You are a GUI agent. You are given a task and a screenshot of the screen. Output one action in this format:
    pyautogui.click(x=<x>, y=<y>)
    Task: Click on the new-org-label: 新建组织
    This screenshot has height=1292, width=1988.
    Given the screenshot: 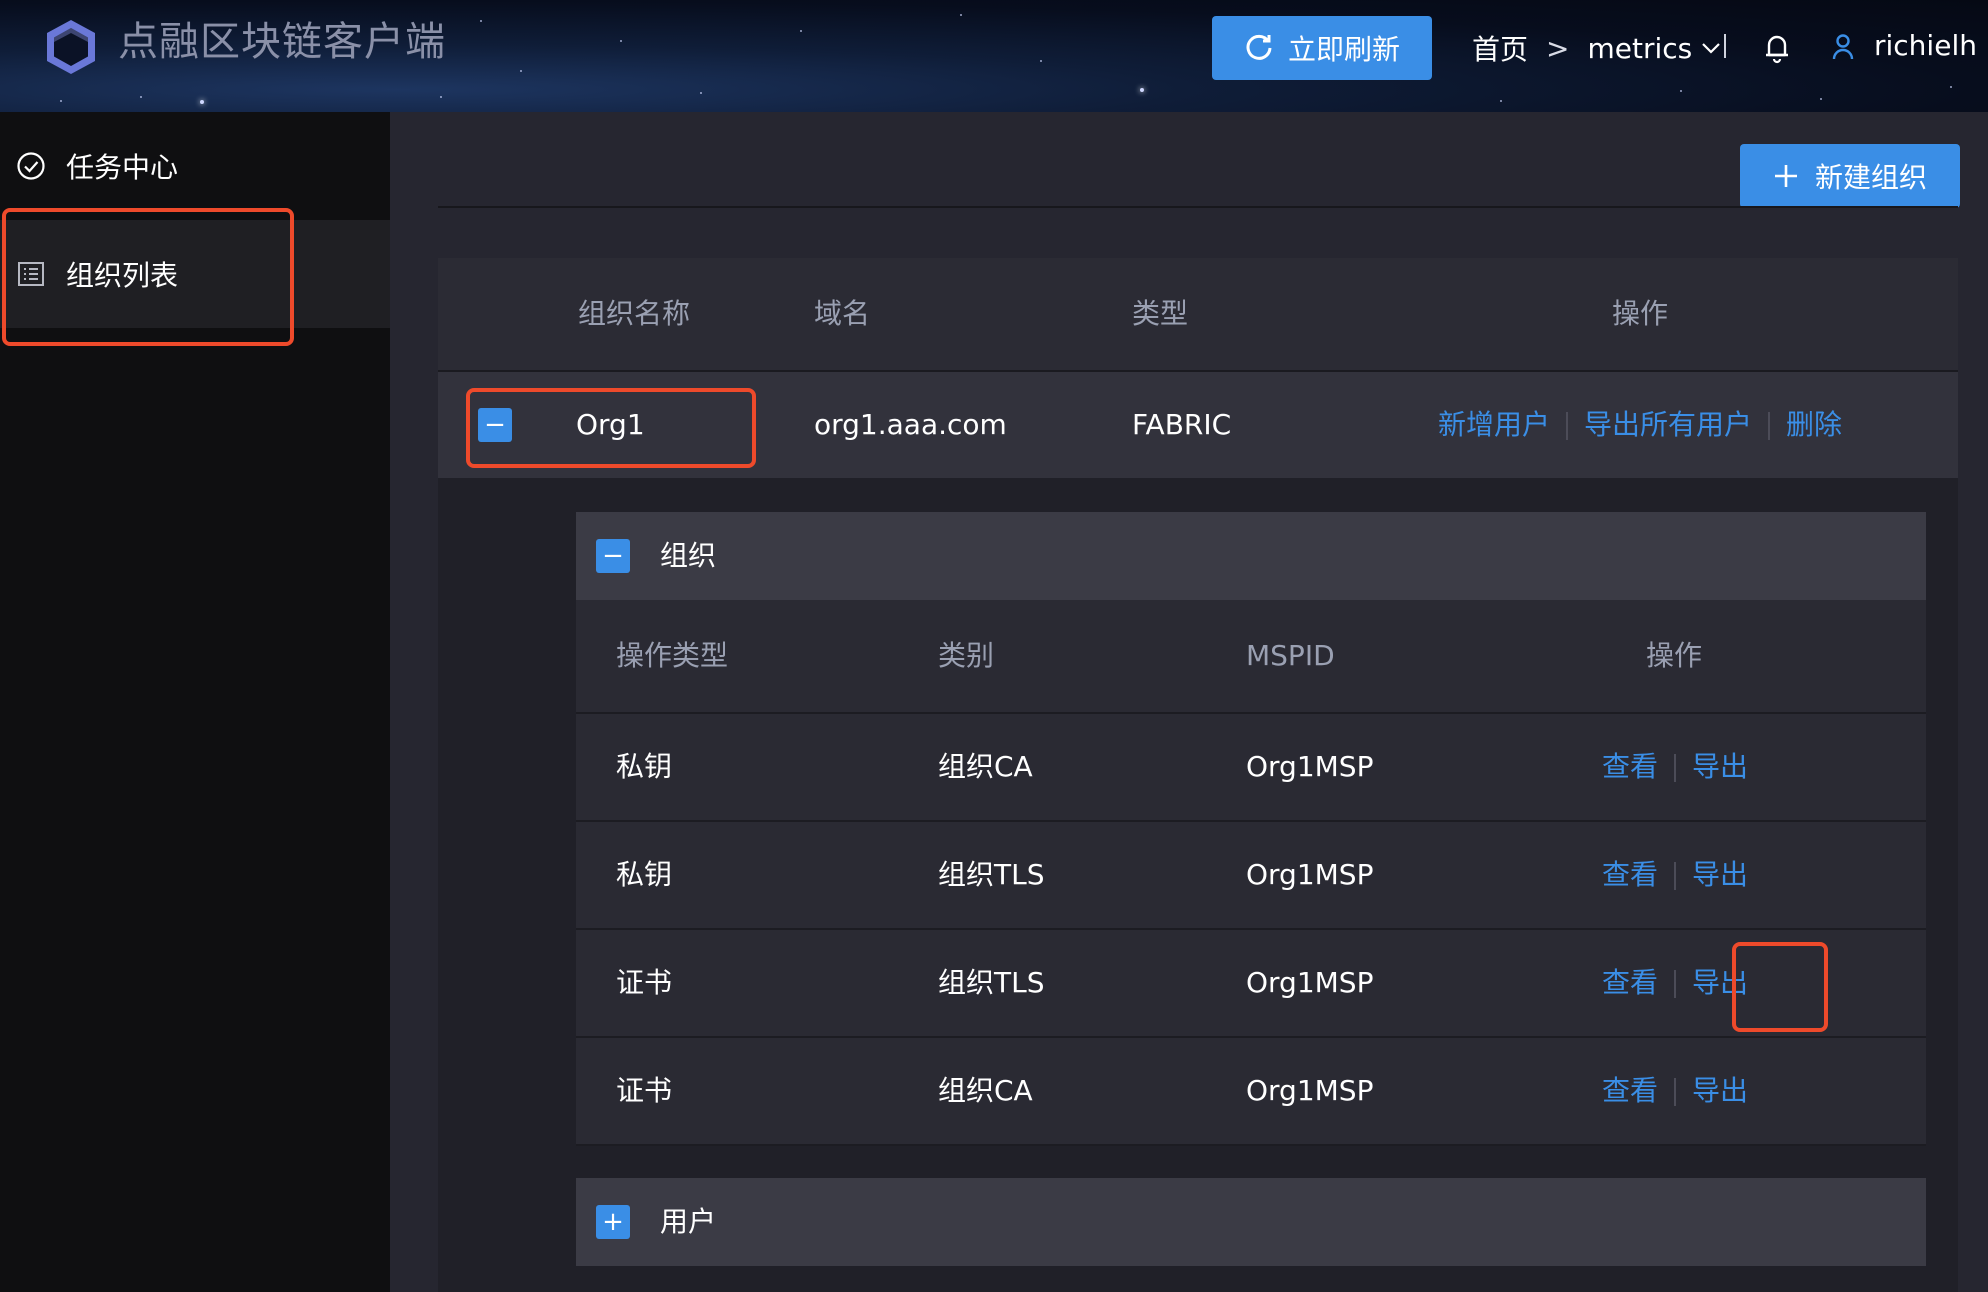 What is the action you would take?
    pyautogui.click(x=1870, y=177)
    